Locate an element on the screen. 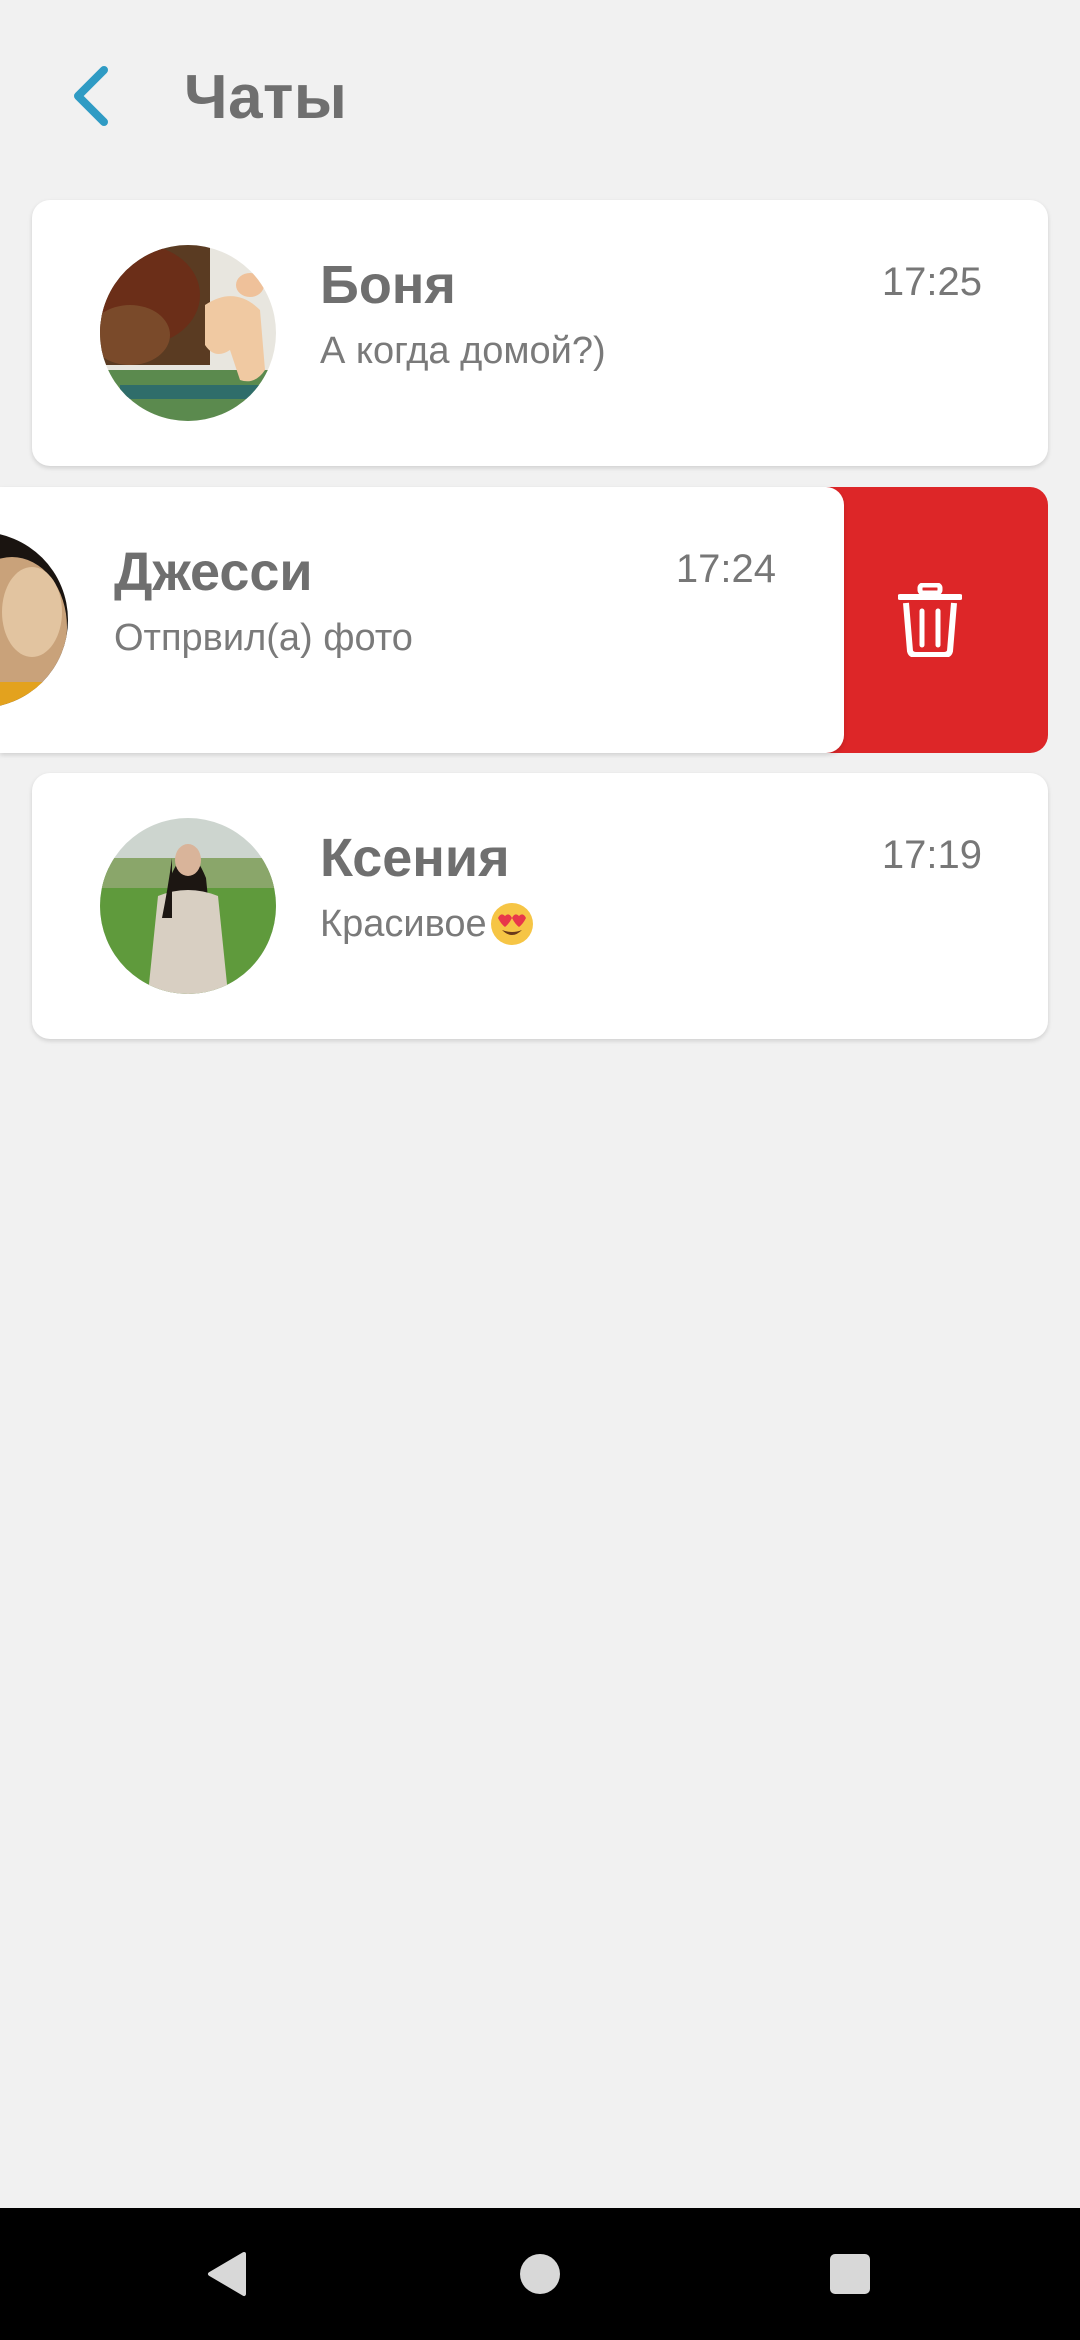 Image resolution: width=1080 pixels, height=2340 pixels. nav-recents-icon is located at coordinates (850, 2274).